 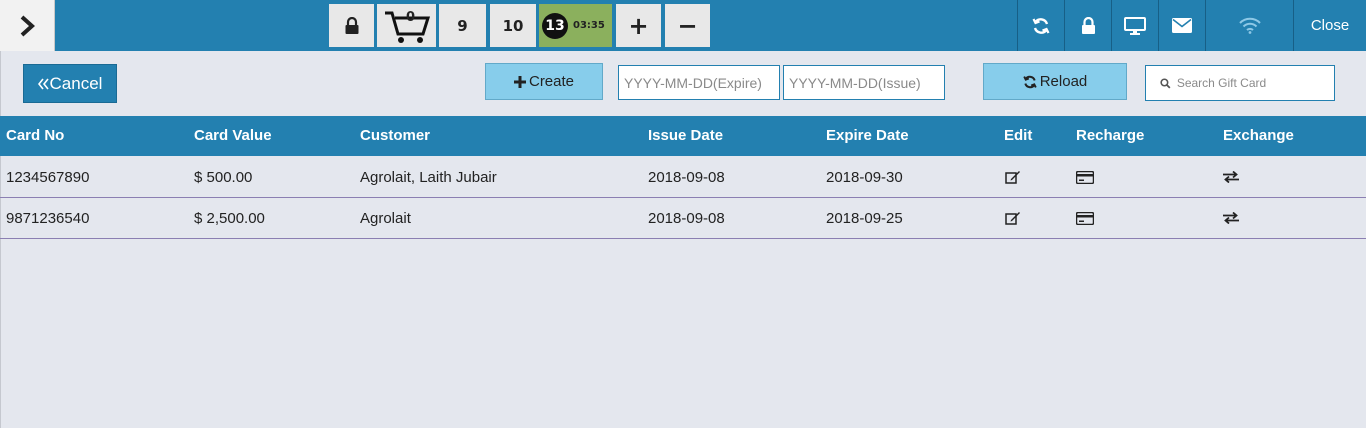 What do you see at coordinates (406, 25) in the screenshot?
I see `cart-button: 0` at bounding box center [406, 25].